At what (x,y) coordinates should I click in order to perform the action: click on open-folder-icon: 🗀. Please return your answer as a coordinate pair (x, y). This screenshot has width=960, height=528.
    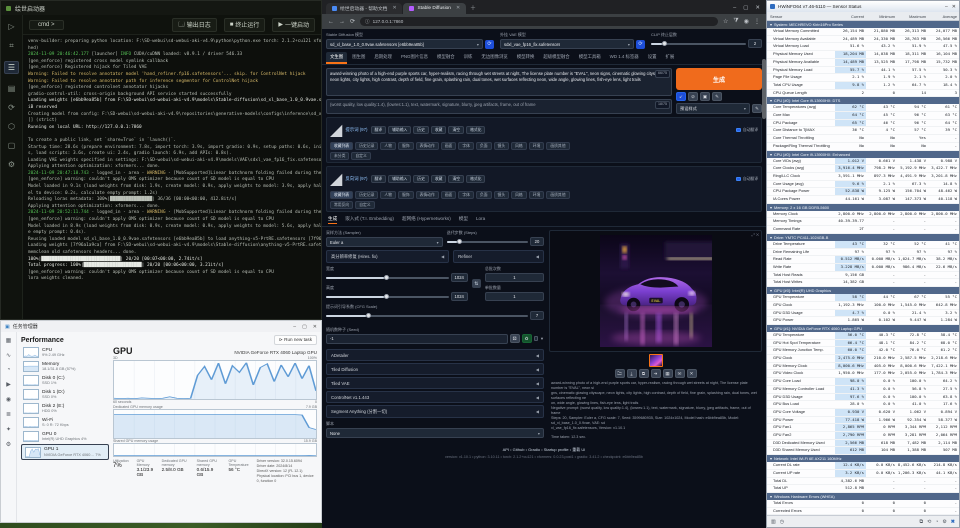
    Looking at the image, I should click on (619, 373).